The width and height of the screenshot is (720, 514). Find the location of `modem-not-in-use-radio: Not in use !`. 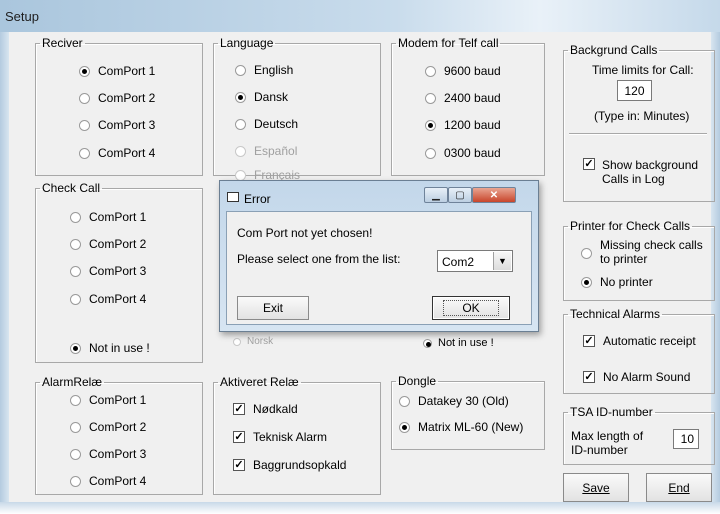

modem-not-in-use-radio: Not in use ! is located at coordinates (458, 343).